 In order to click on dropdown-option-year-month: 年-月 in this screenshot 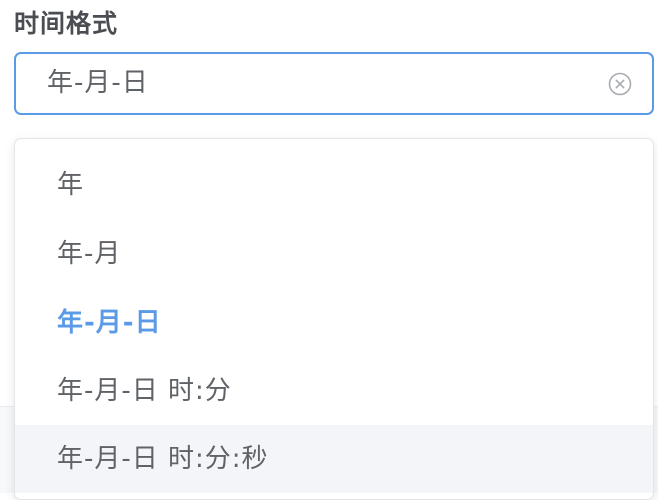, I will do `click(334, 254)`.